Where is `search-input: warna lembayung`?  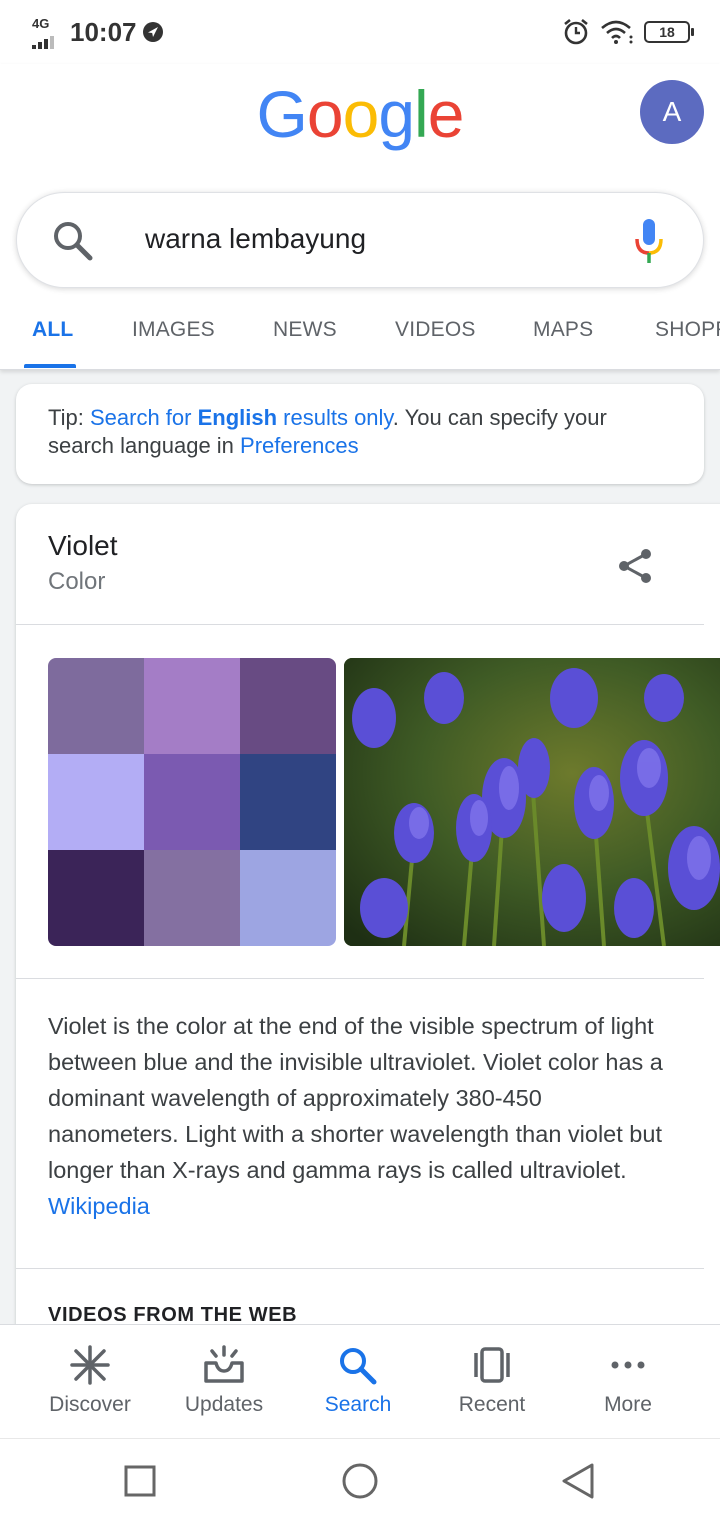
search-input: warna lembayung is located at coordinates (255, 239).